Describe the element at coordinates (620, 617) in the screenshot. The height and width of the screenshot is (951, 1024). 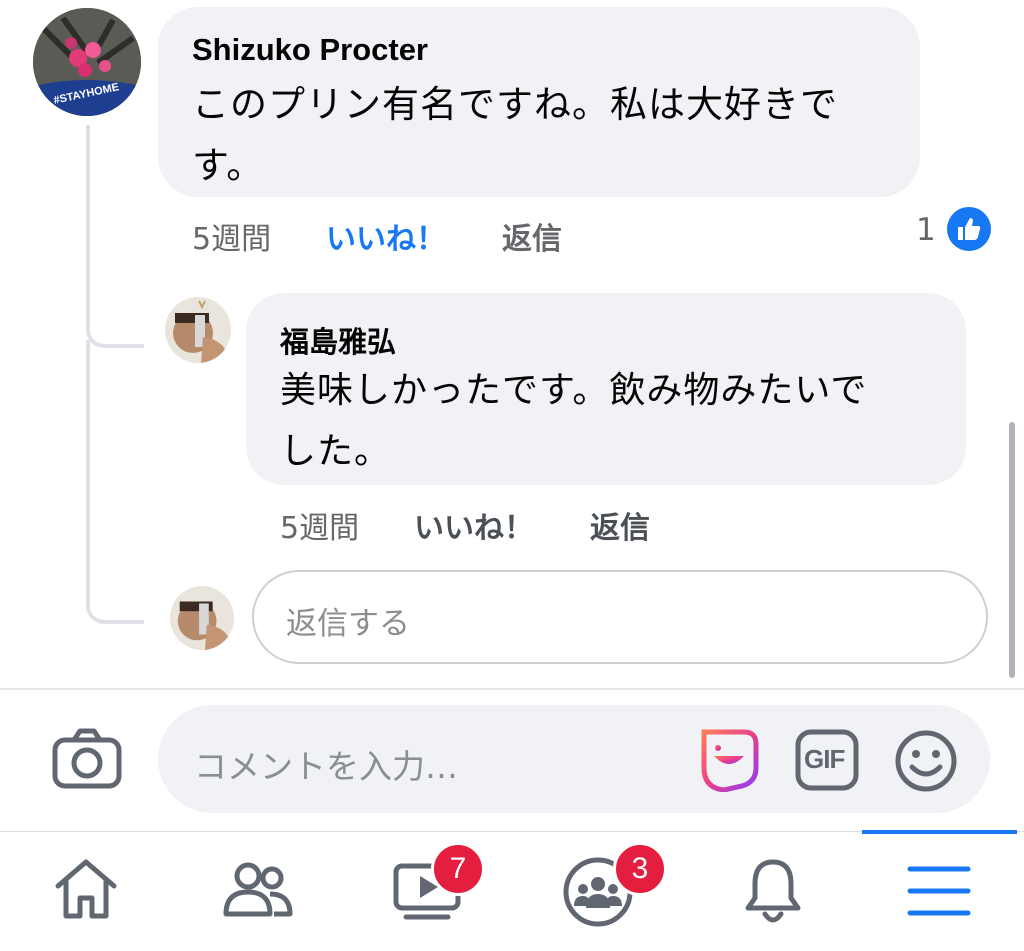
I see `reply-input: 返信する` at that location.